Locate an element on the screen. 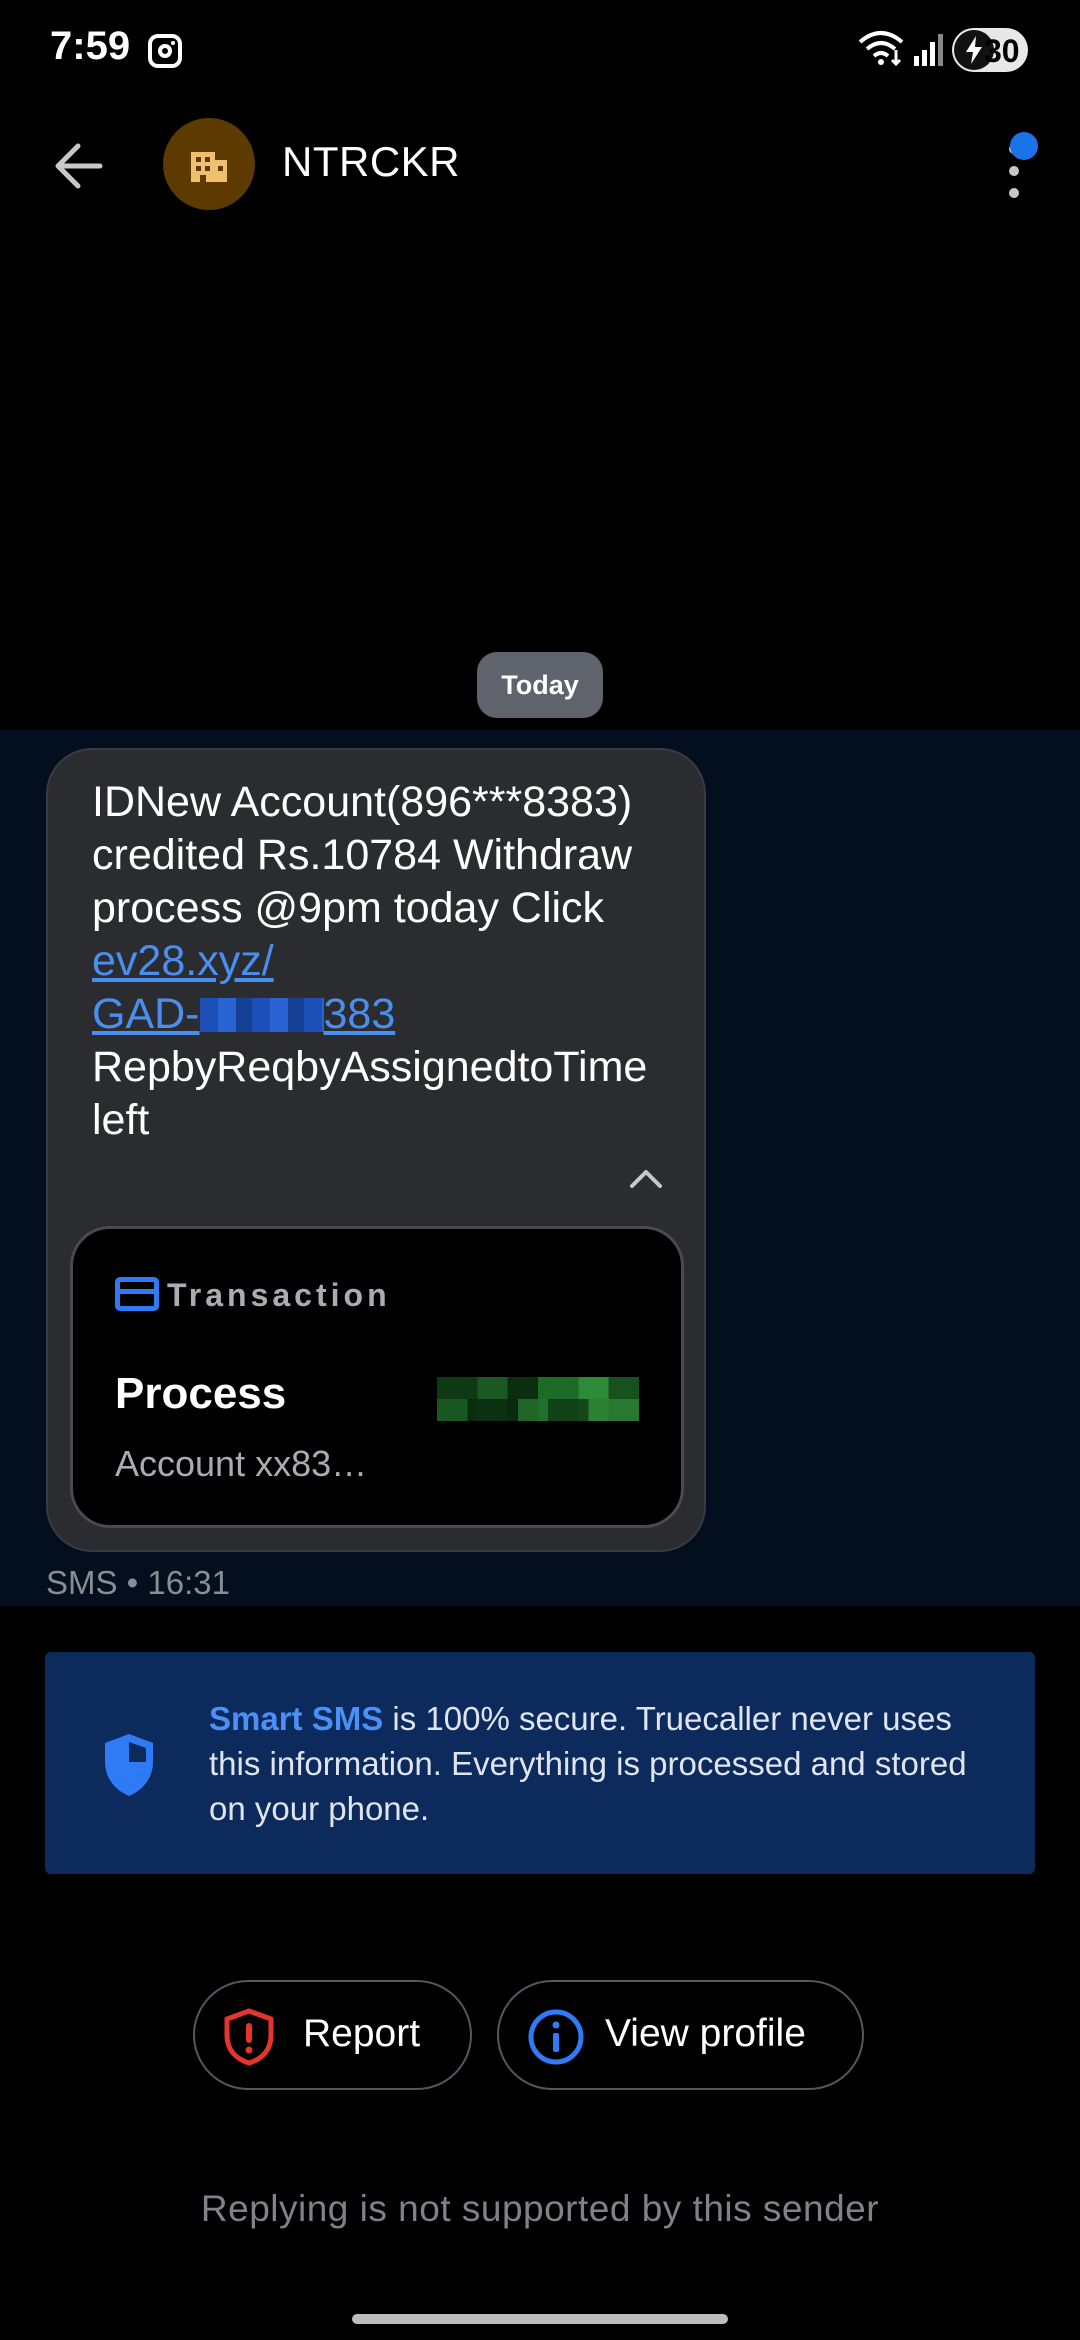 The height and width of the screenshot is (2340, 1080). conversation-header: NTRCKR is located at coordinates (540, 165).